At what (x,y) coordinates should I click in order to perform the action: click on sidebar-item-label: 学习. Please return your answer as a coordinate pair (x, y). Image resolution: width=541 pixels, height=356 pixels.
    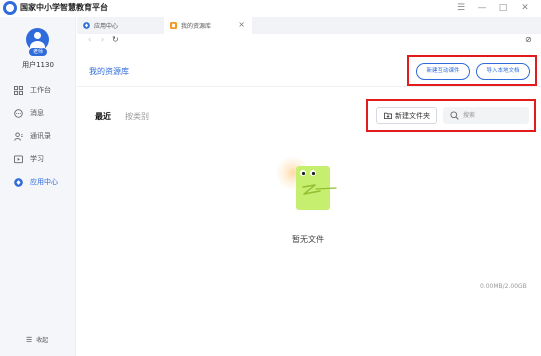
    Looking at the image, I should click on (37, 159).